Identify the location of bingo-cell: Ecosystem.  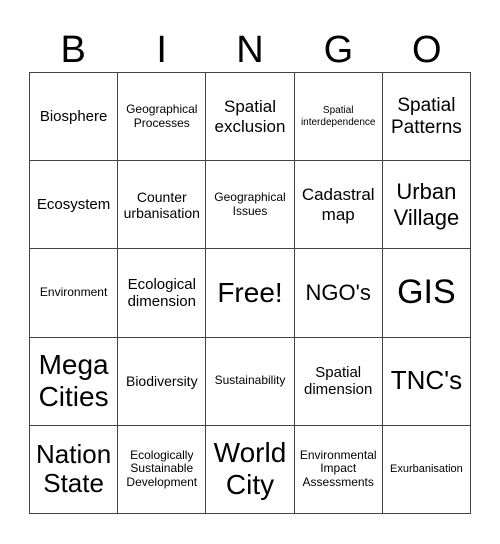
(74, 205).